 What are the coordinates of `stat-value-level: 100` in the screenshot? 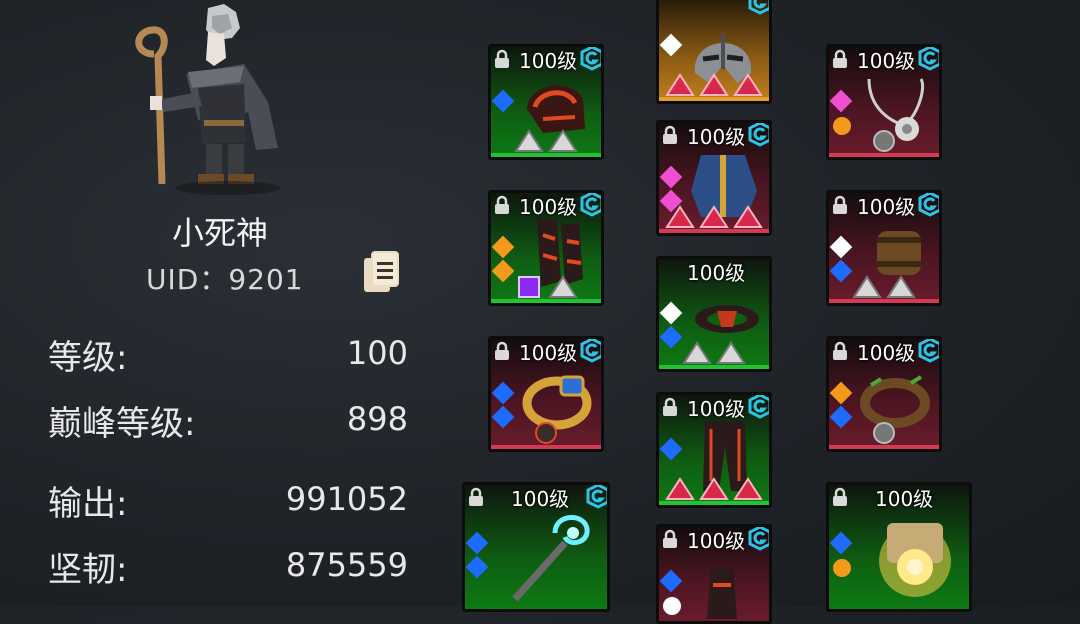 It's located at (377, 353).